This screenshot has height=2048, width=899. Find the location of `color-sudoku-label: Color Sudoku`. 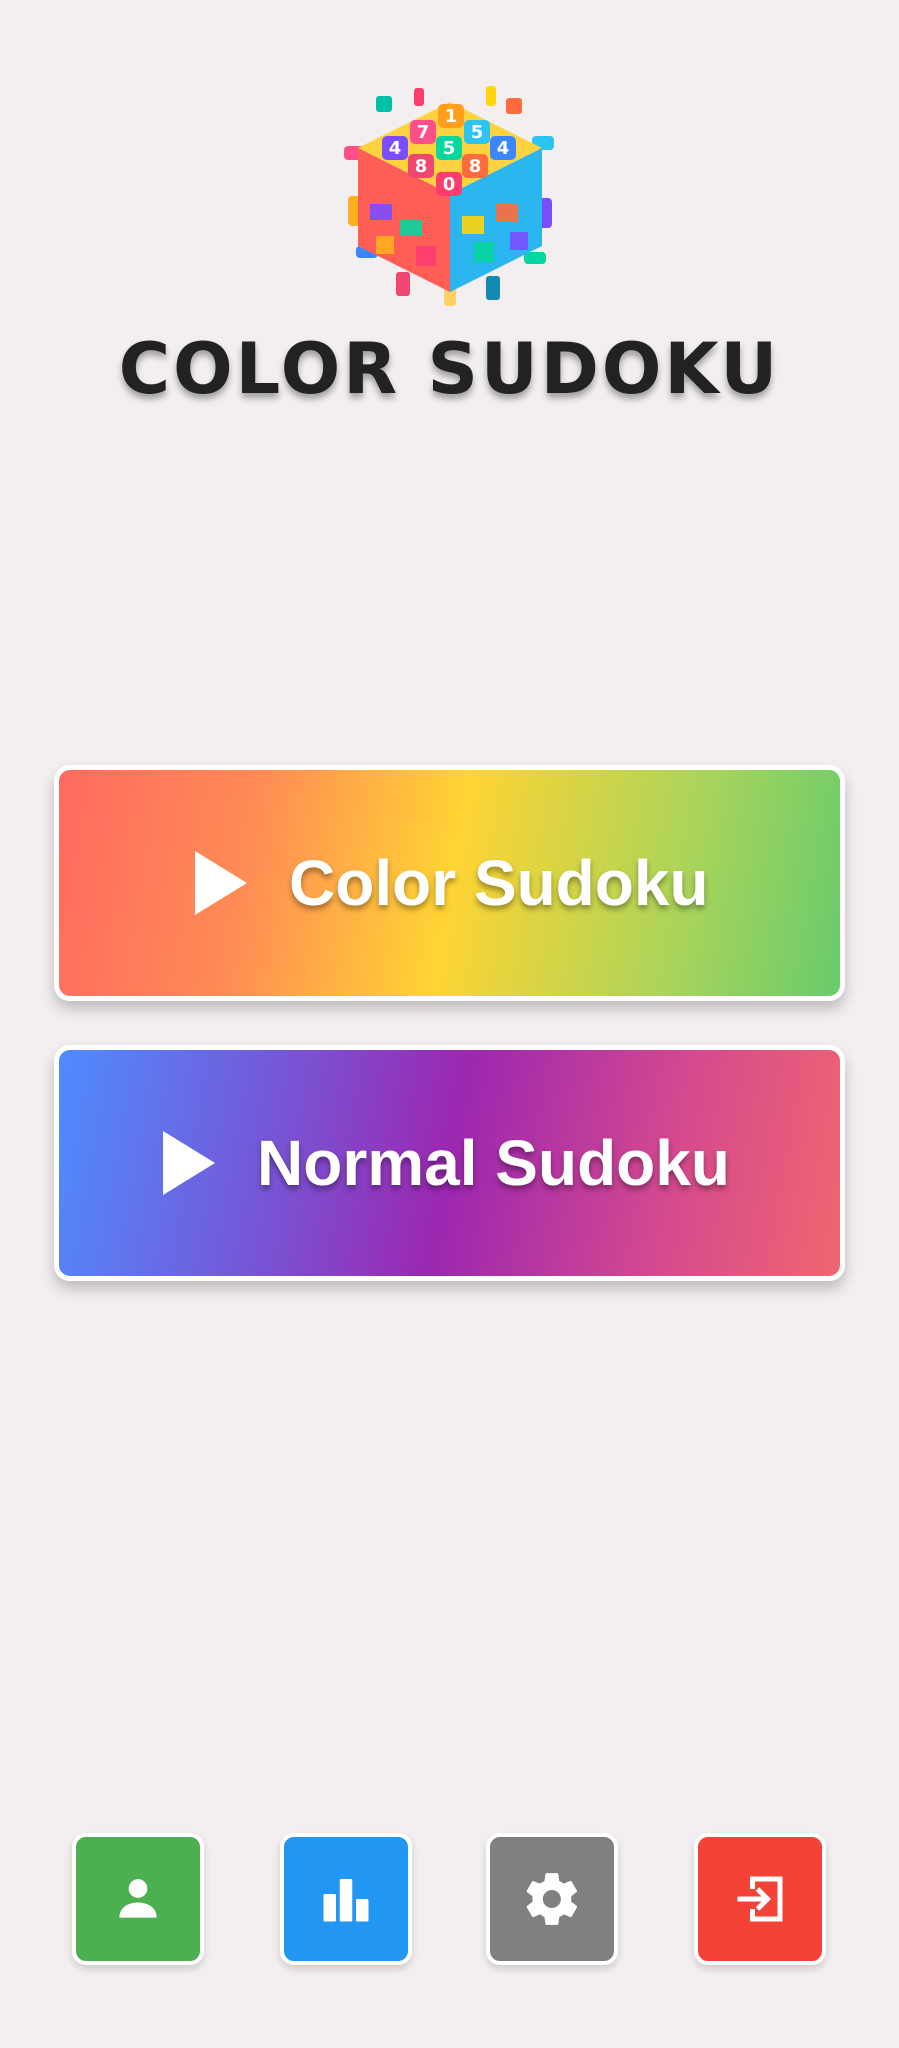

color-sudoku-label: Color Sudoku is located at coordinates (499, 883).